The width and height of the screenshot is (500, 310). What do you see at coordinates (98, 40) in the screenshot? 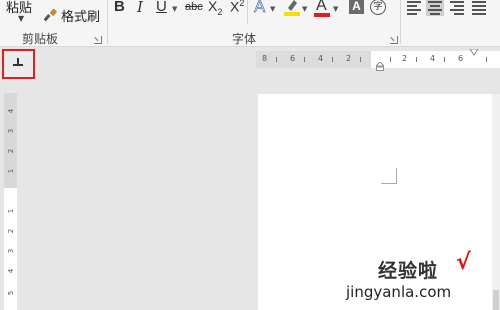
I see `clipboard-launcher-icon` at bounding box center [98, 40].